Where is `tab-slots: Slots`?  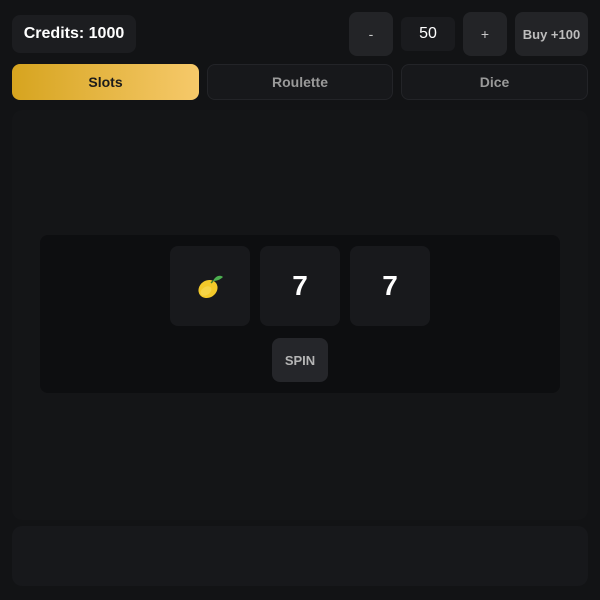
tab-slots: Slots is located at coordinates (105, 82).